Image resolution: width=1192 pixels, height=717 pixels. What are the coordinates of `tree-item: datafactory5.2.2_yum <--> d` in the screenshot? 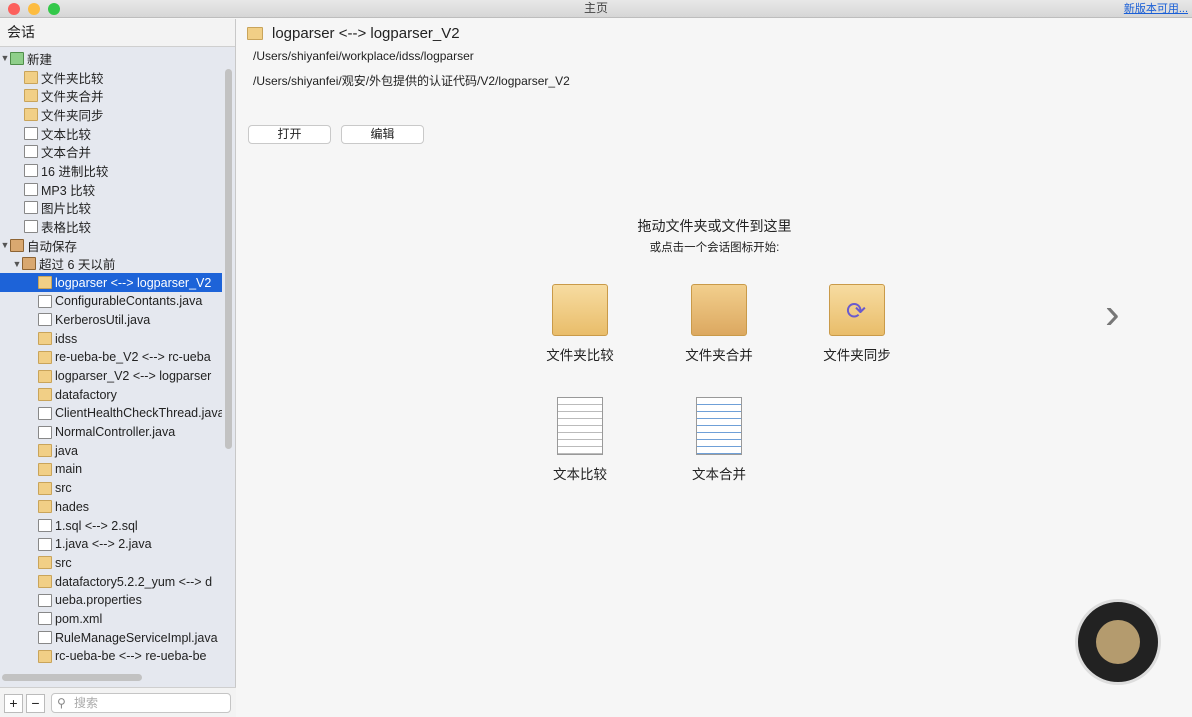 It's located at (111, 581).